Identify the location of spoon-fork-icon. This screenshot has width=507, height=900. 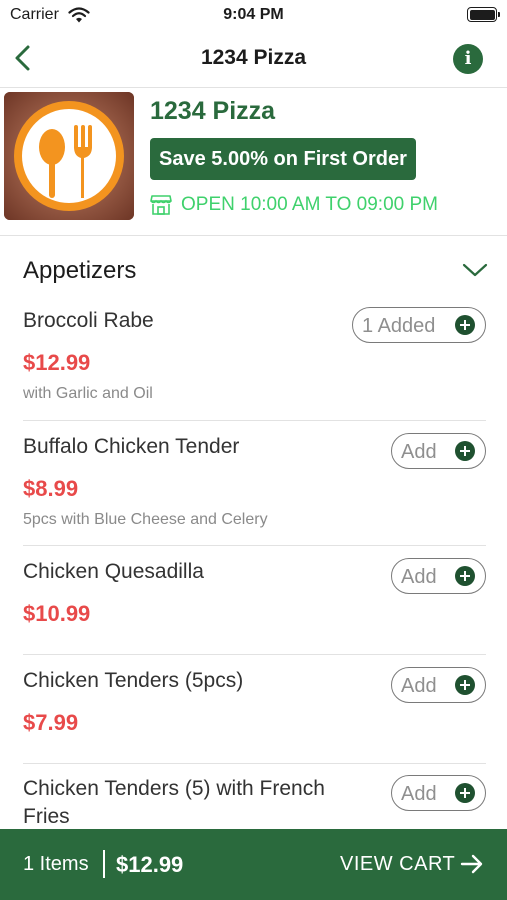
(69, 156).